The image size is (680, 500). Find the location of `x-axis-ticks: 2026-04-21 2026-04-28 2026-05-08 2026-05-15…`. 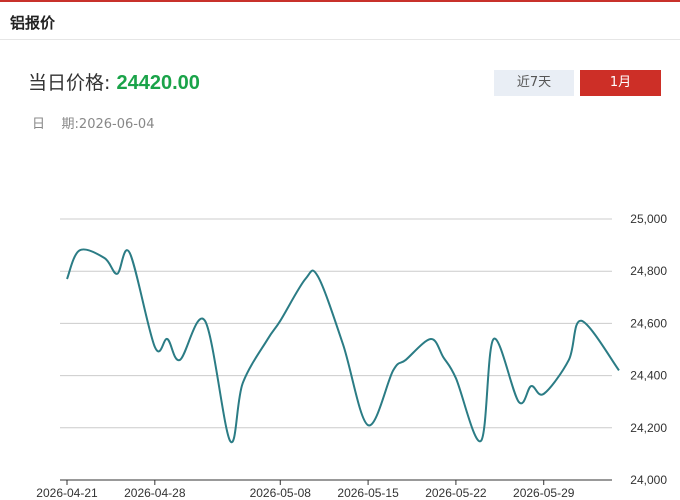

x-axis-ticks: 2026-04-21 2026-04-28 2026-05-08 2026-05-15… is located at coordinates (305, 490).